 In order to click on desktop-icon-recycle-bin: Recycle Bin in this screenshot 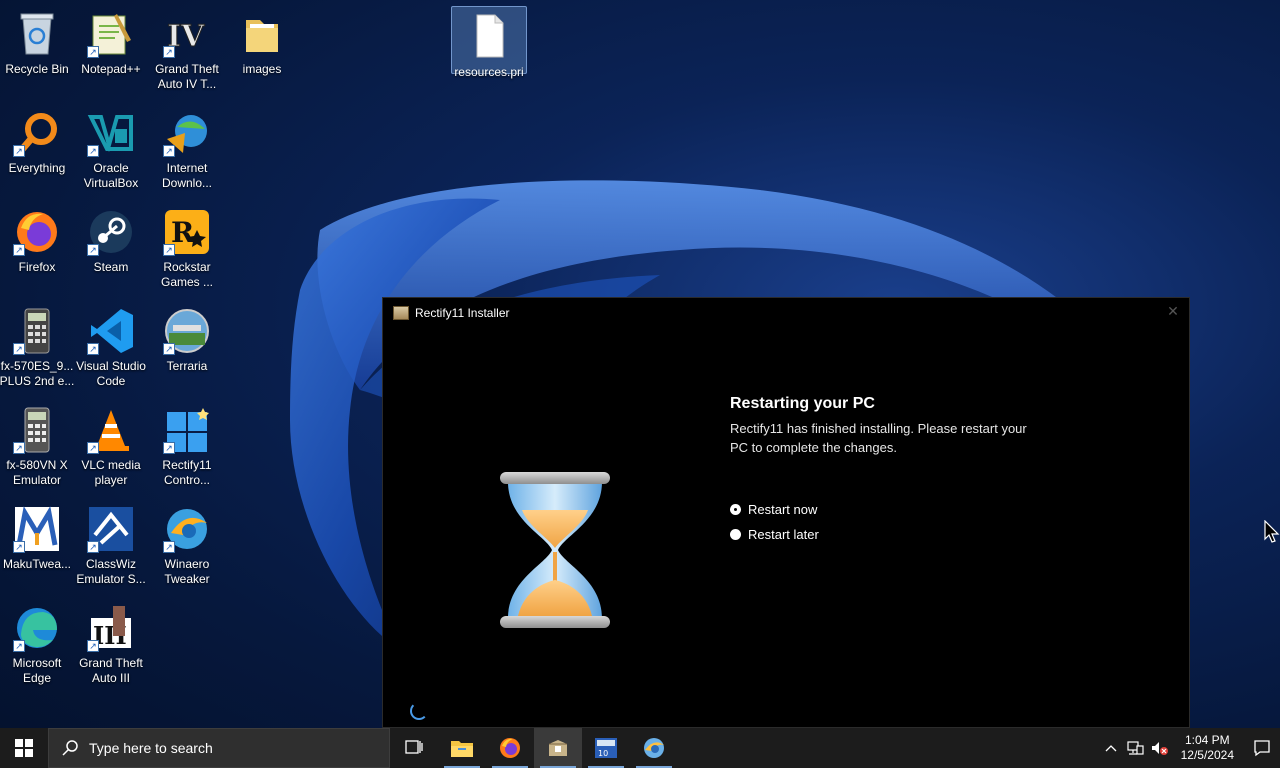, I will do `click(37, 40)`.